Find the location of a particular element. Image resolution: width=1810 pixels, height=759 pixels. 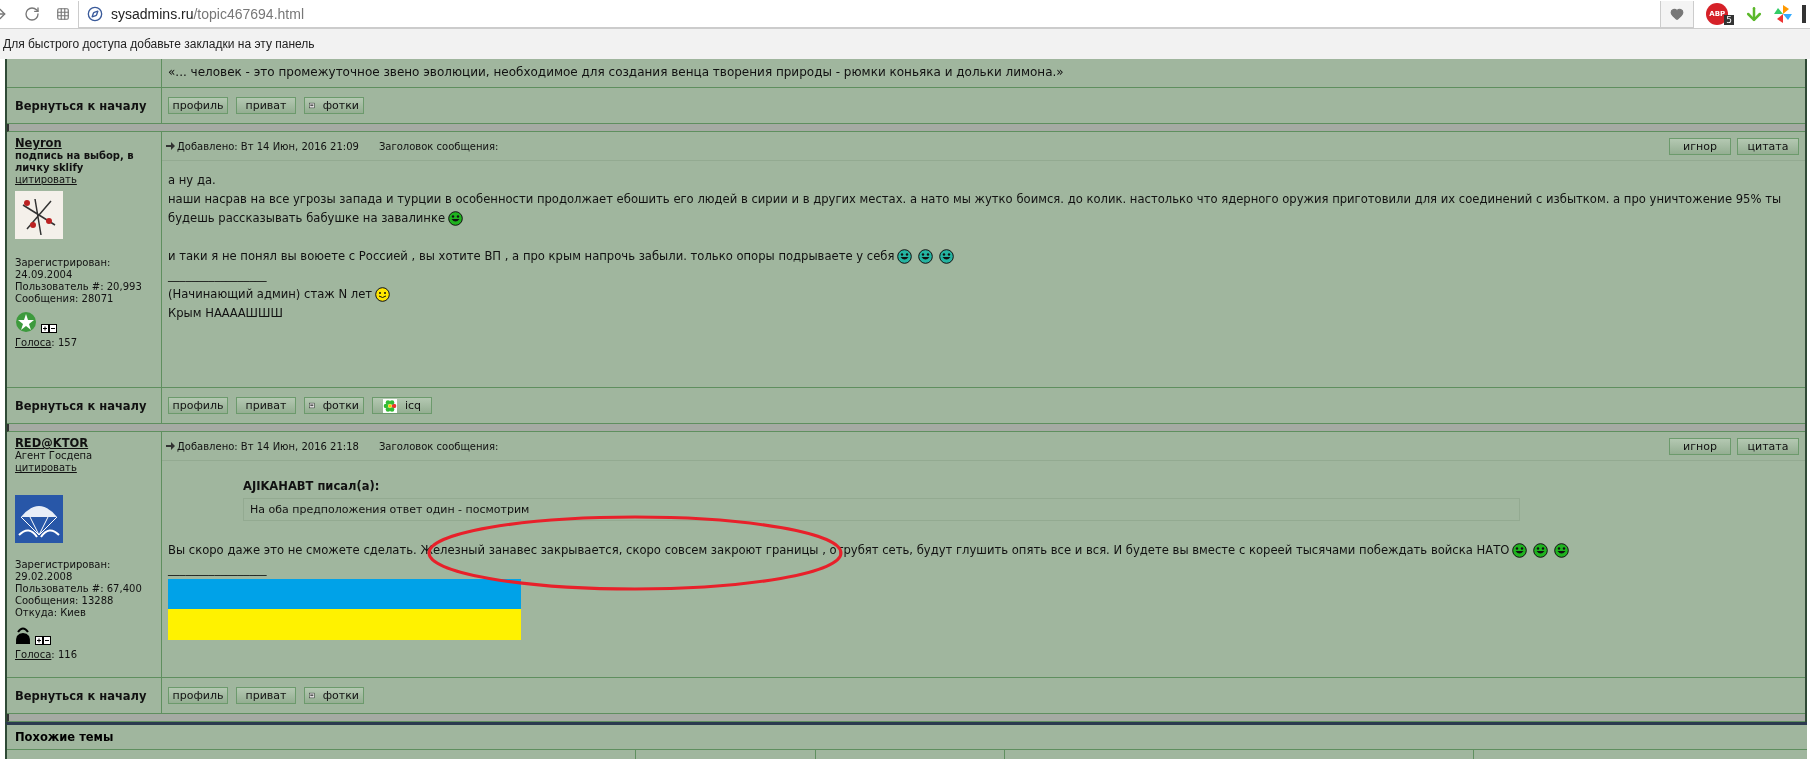

author-name: Neyron is located at coordinates (84, 143).